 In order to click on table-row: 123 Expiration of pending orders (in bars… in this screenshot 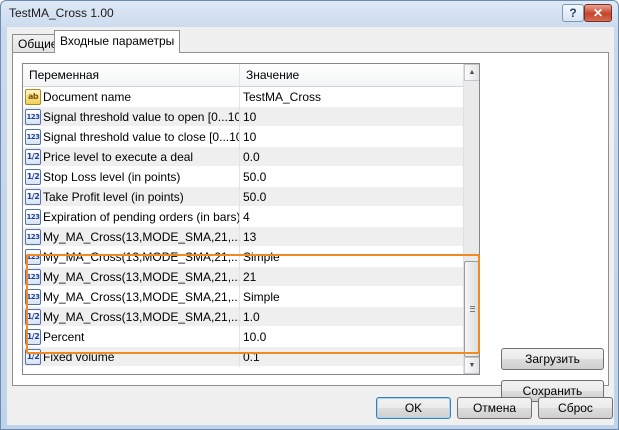, I will do `click(243, 217)`.